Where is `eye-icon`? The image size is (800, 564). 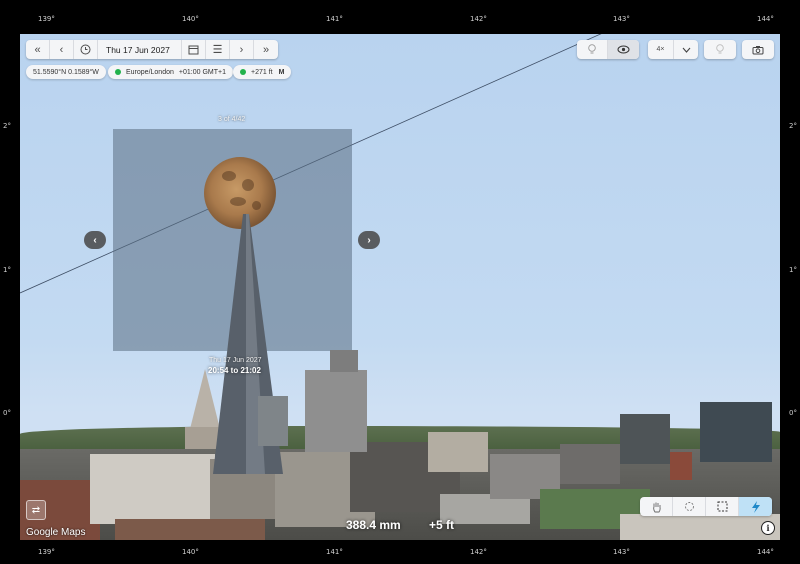
eye-icon is located at coordinates (623, 49).